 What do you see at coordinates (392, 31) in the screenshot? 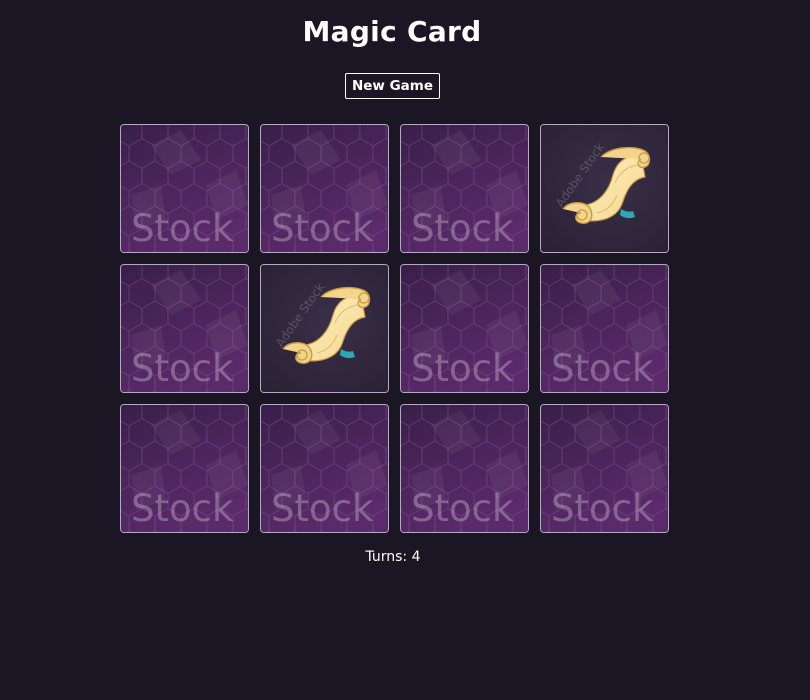
I see `page-title: Magic Card` at bounding box center [392, 31].